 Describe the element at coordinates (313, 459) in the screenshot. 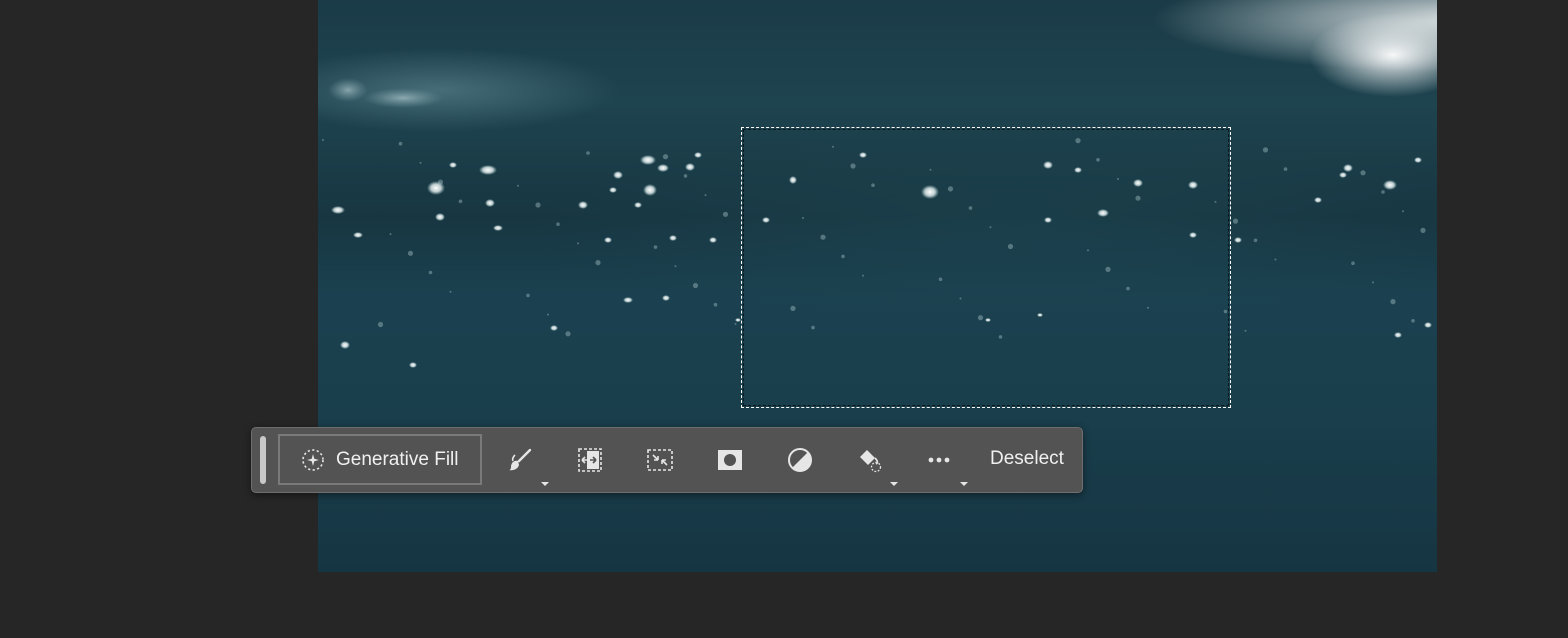

I see `generative-fill-icon` at that location.